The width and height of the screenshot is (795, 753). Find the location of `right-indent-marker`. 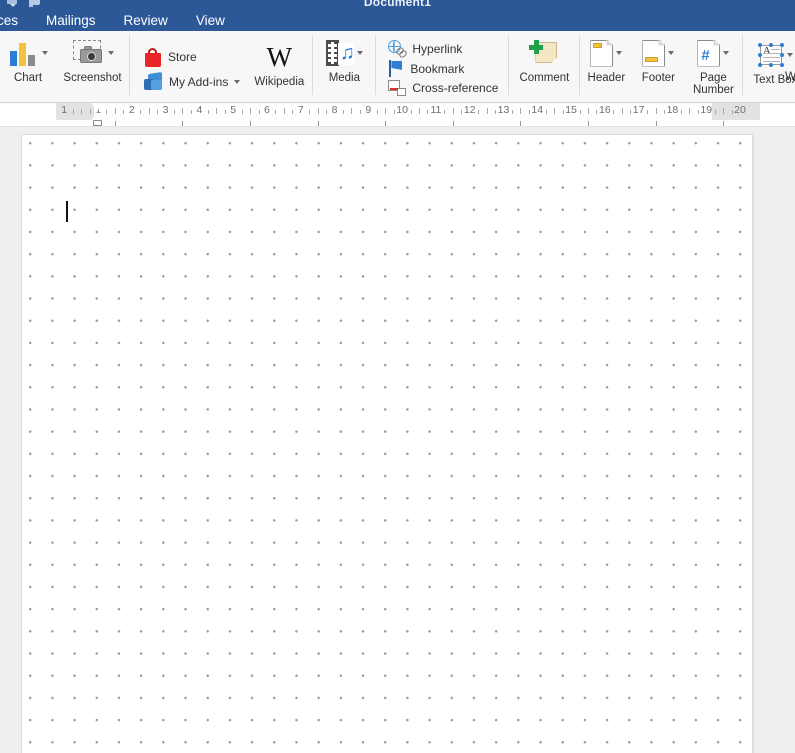

right-indent-marker is located at coordinates (706, 116).